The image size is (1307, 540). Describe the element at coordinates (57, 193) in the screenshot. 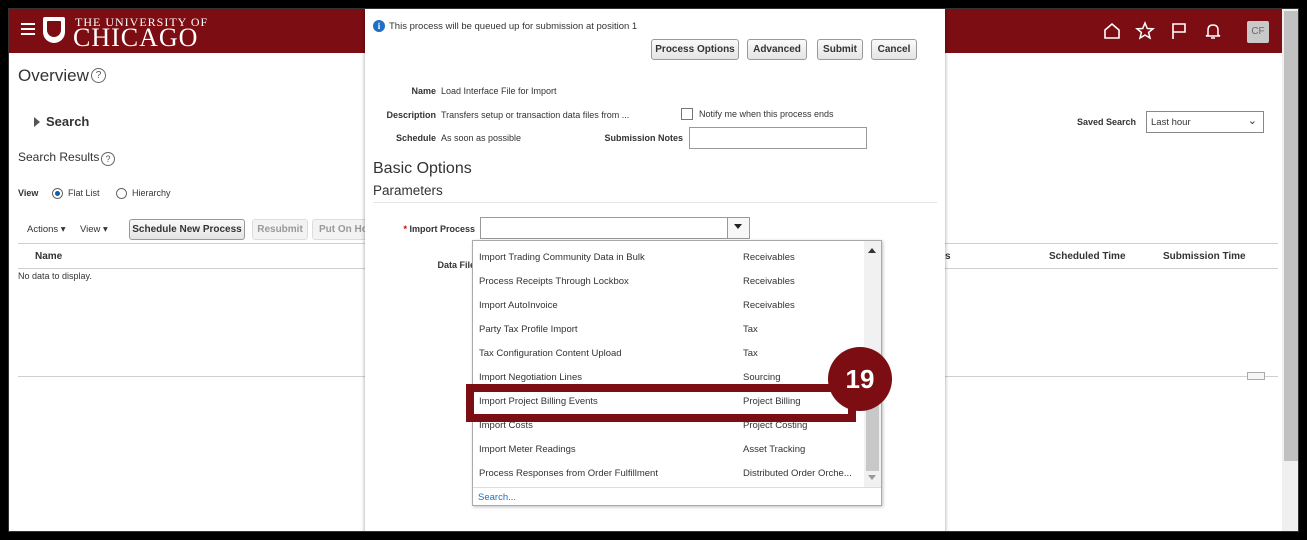

I see `flat-list-radio` at that location.